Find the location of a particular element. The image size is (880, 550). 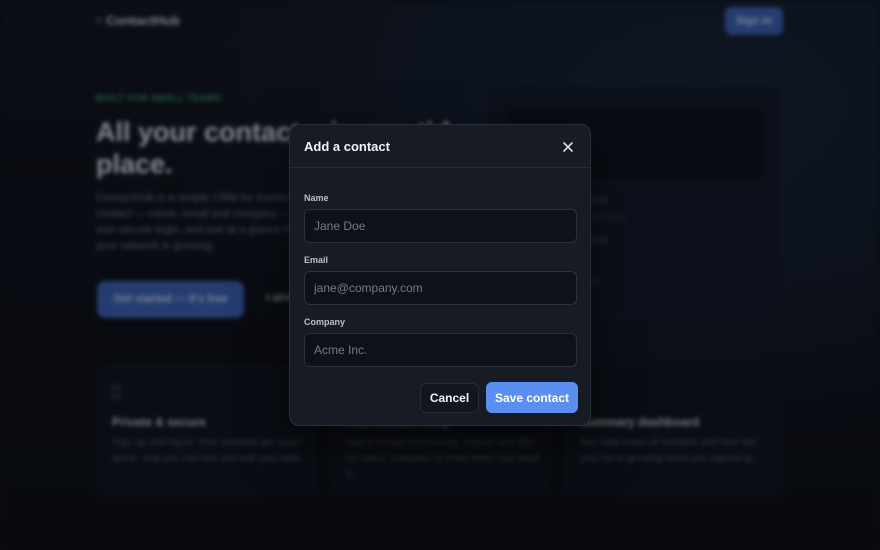

close-button is located at coordinates (568, 147).